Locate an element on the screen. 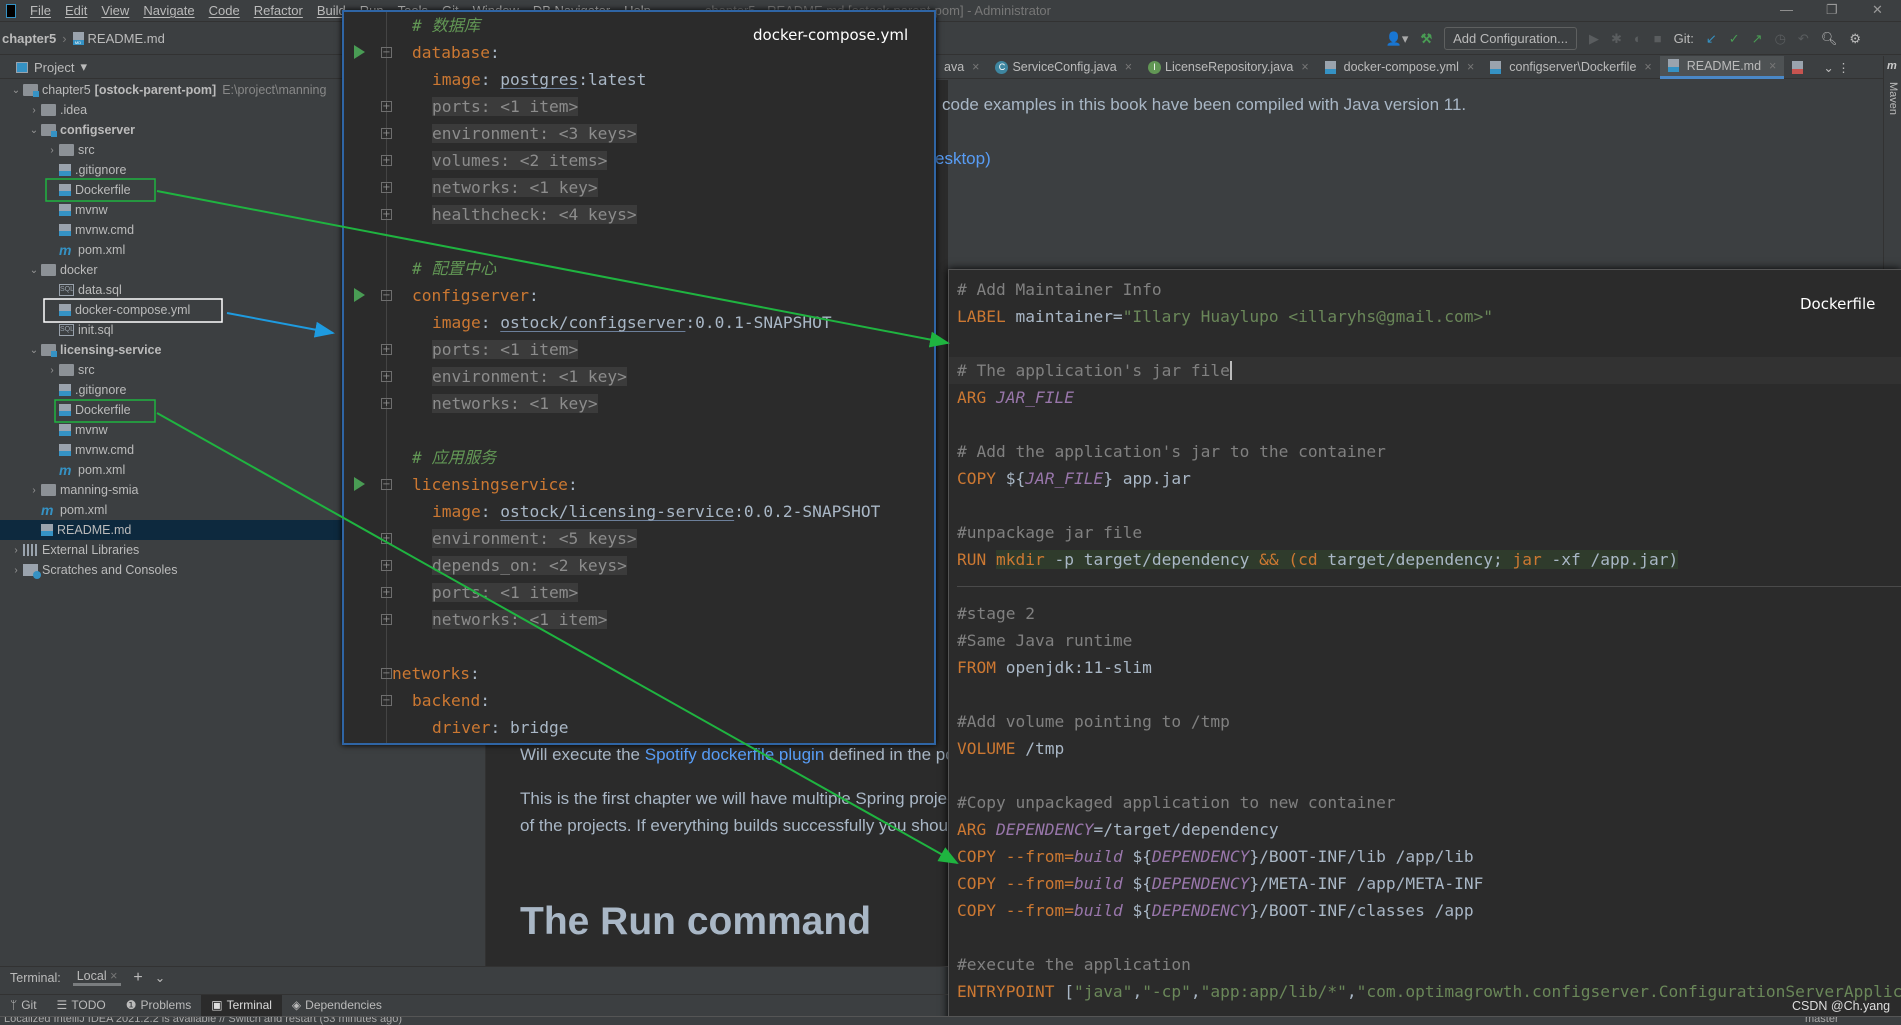 This screenshot has height=1025, width=1901. tab-yml is located at coordinates (1799, 67).